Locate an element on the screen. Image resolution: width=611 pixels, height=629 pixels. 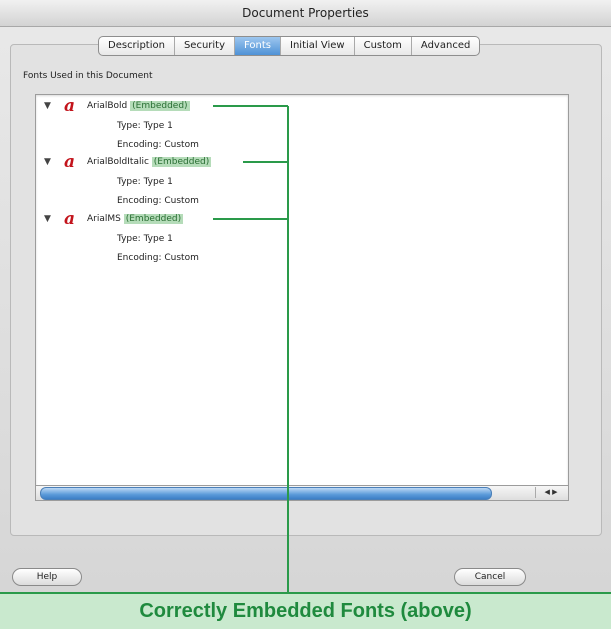
tab-fonts: Fonts is located at coordinates (258, 46).